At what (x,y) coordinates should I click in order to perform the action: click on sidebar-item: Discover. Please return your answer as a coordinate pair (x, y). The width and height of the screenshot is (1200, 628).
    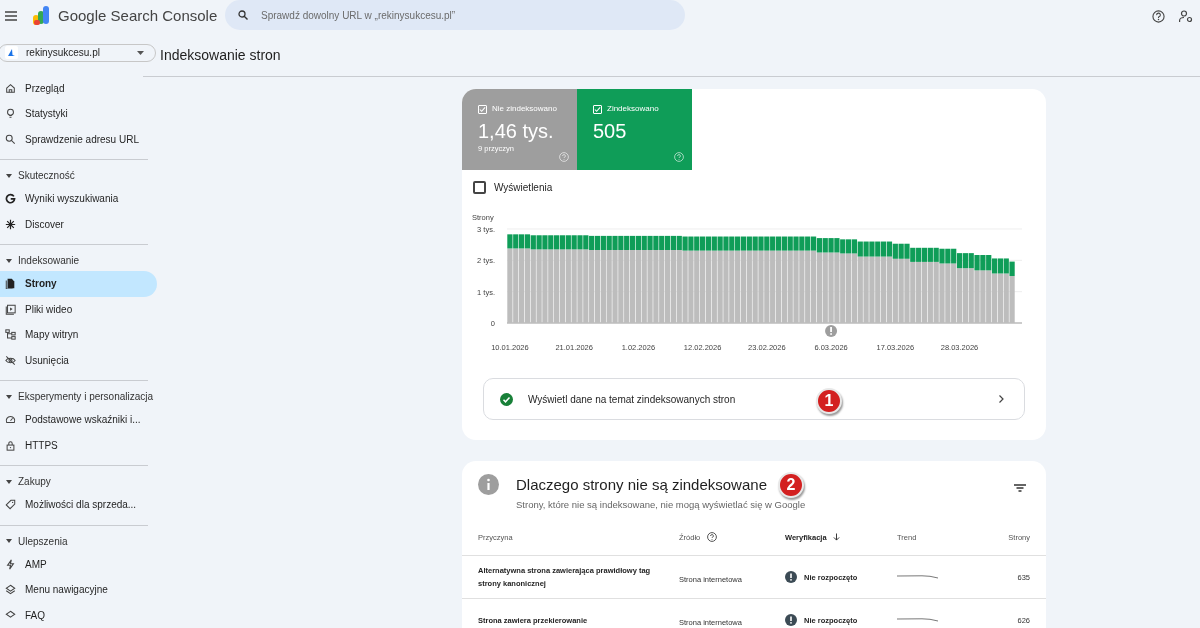
    Looking at the image, I should click on (78, 224).